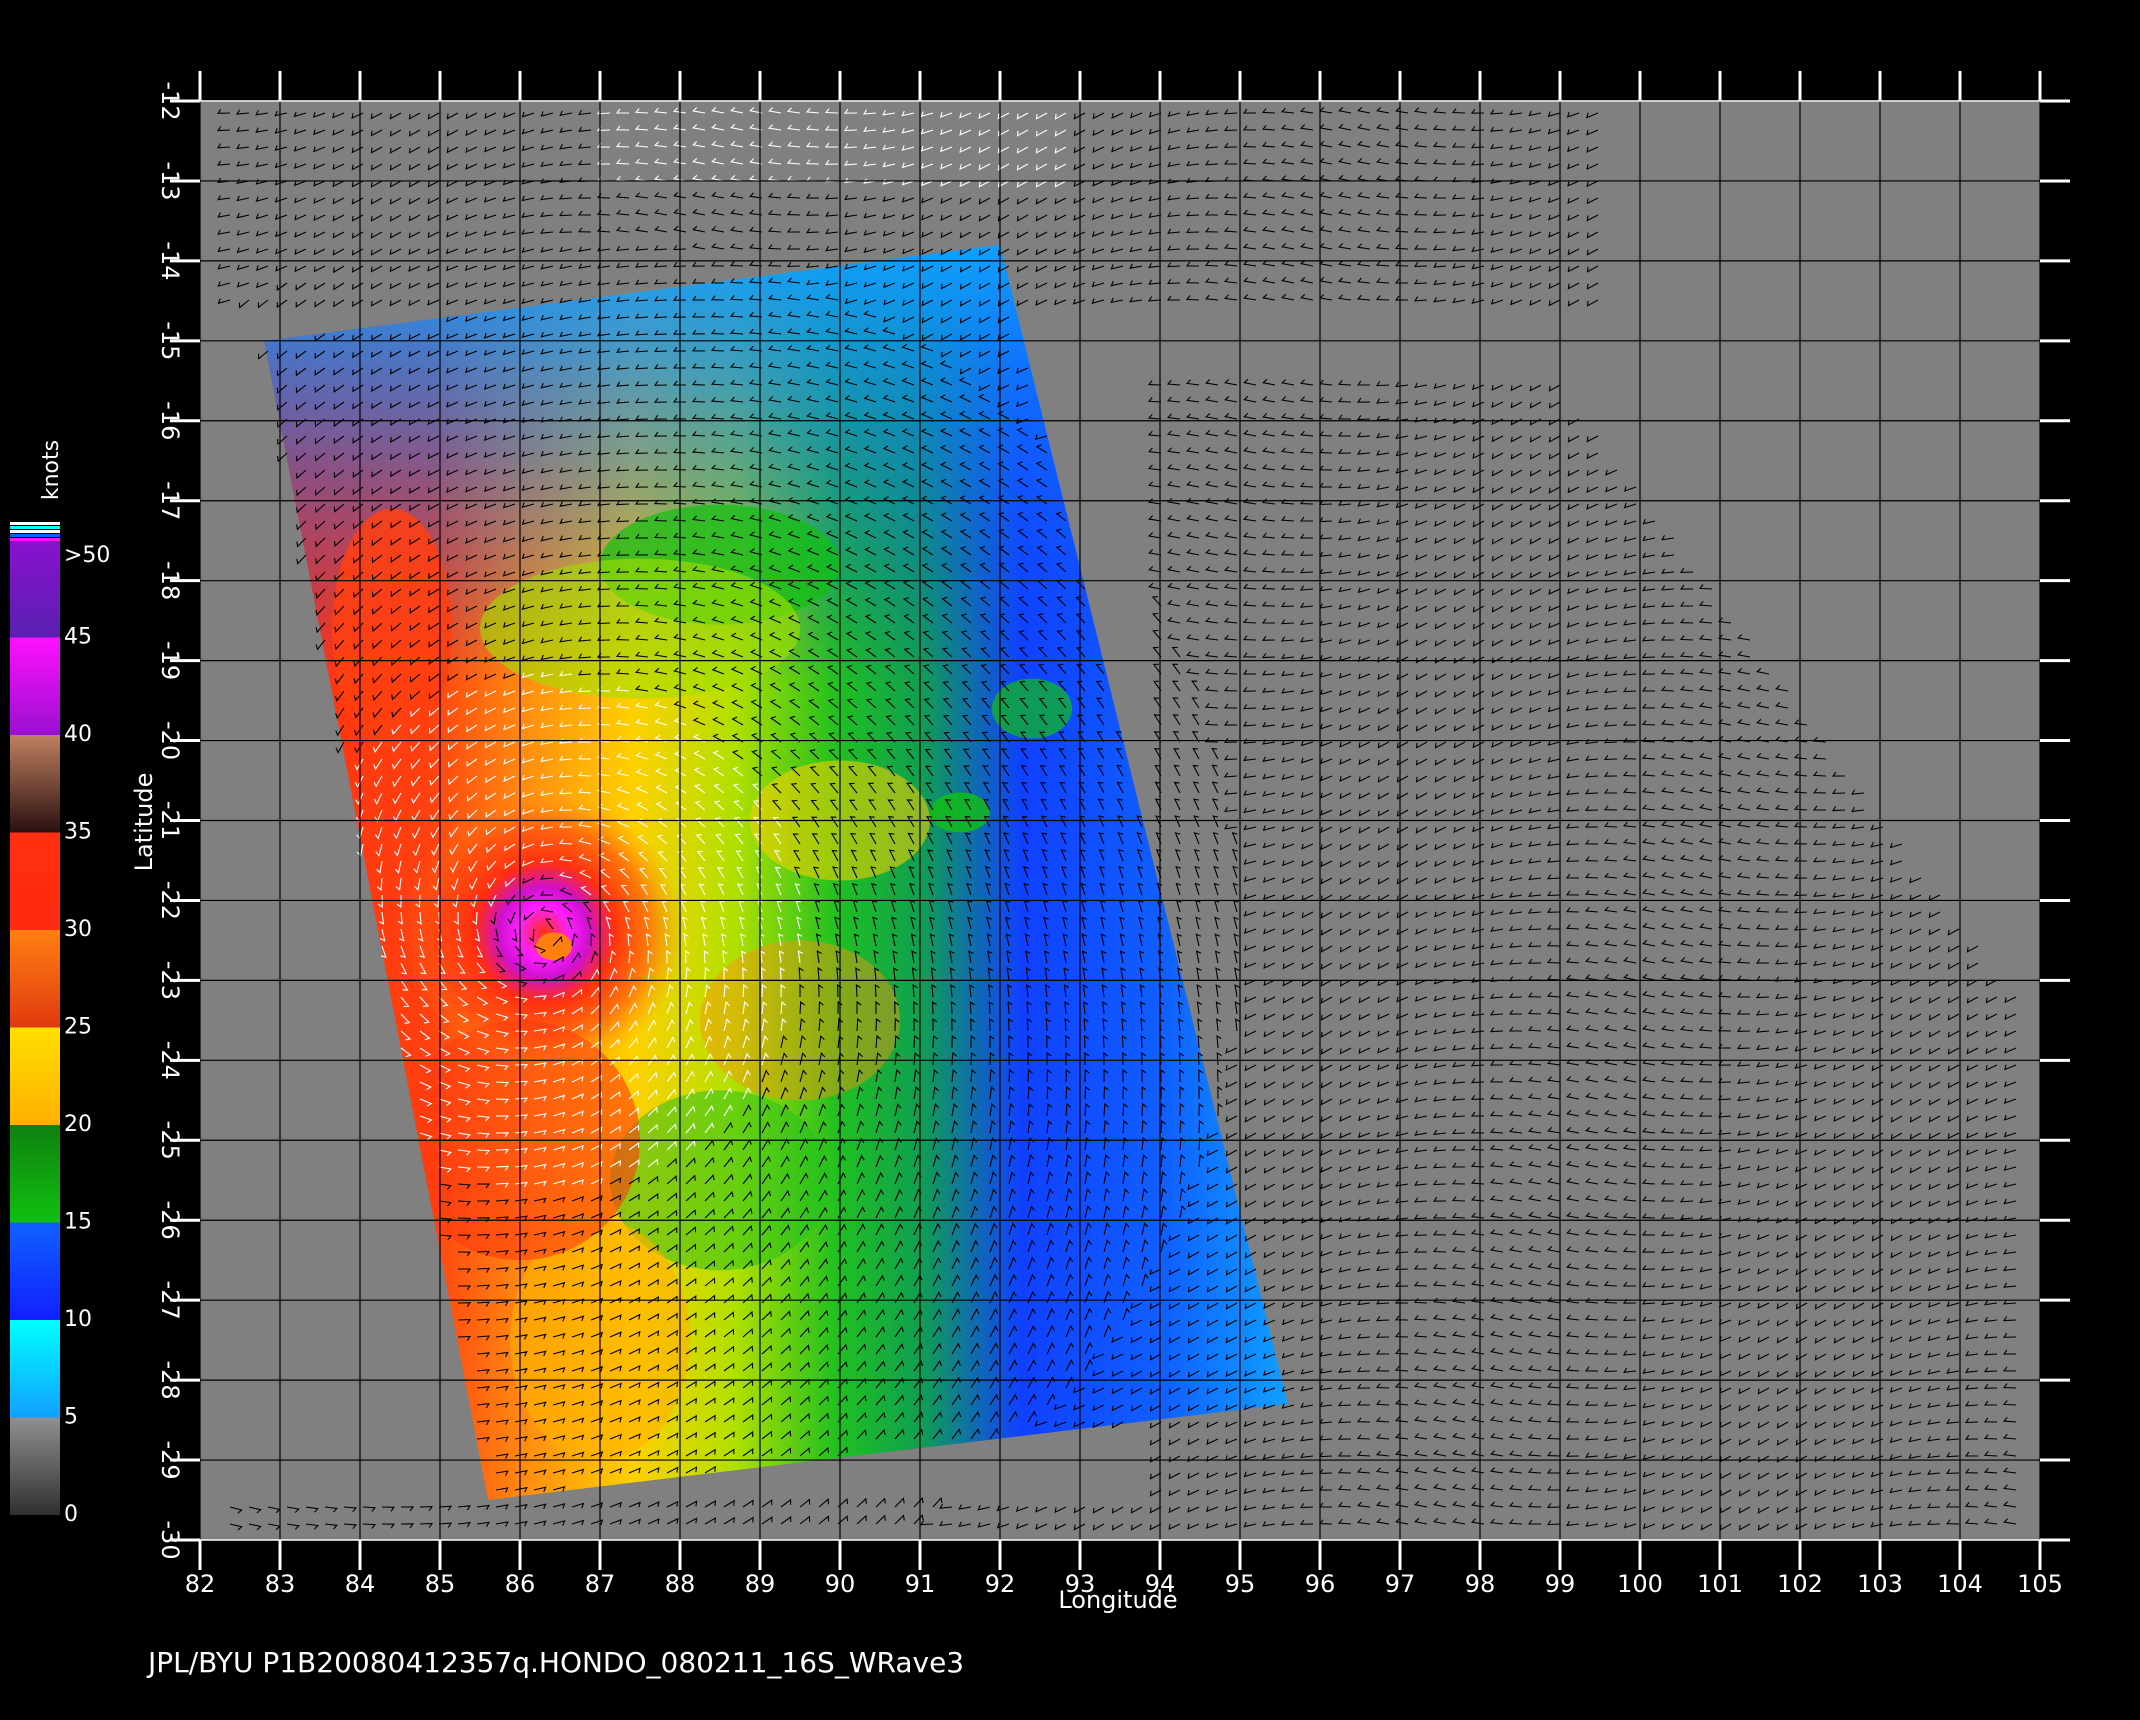 The width and height of the screenshot is (2140, 1720). Describe the element at coordinates (280, 1584) in the screenshot. I see `longitude-tick-label: 83` at that location.